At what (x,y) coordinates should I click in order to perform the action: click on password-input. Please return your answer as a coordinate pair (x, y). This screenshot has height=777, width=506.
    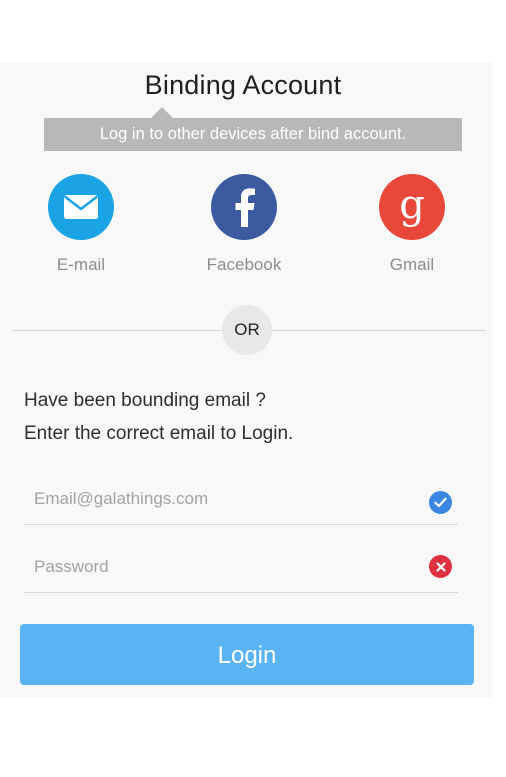
    Looking at the image, I should click on (224, 567).